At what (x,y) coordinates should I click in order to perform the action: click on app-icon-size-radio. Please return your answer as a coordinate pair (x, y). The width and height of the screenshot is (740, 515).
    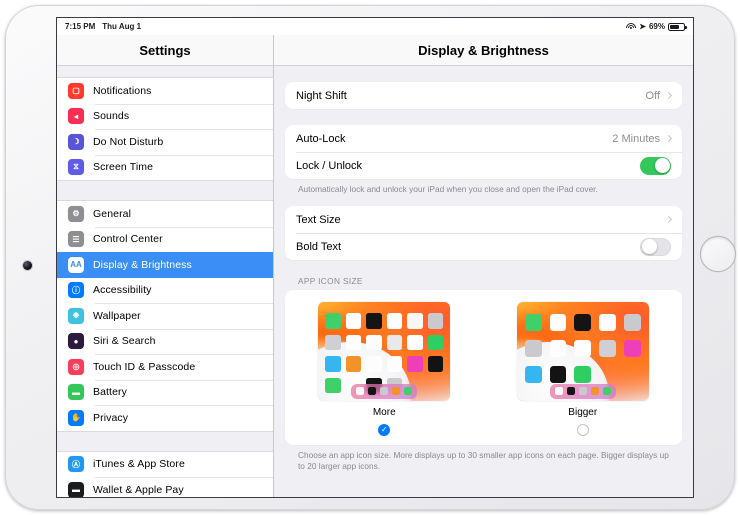
    Looking at the image, I should click on (582, 430).